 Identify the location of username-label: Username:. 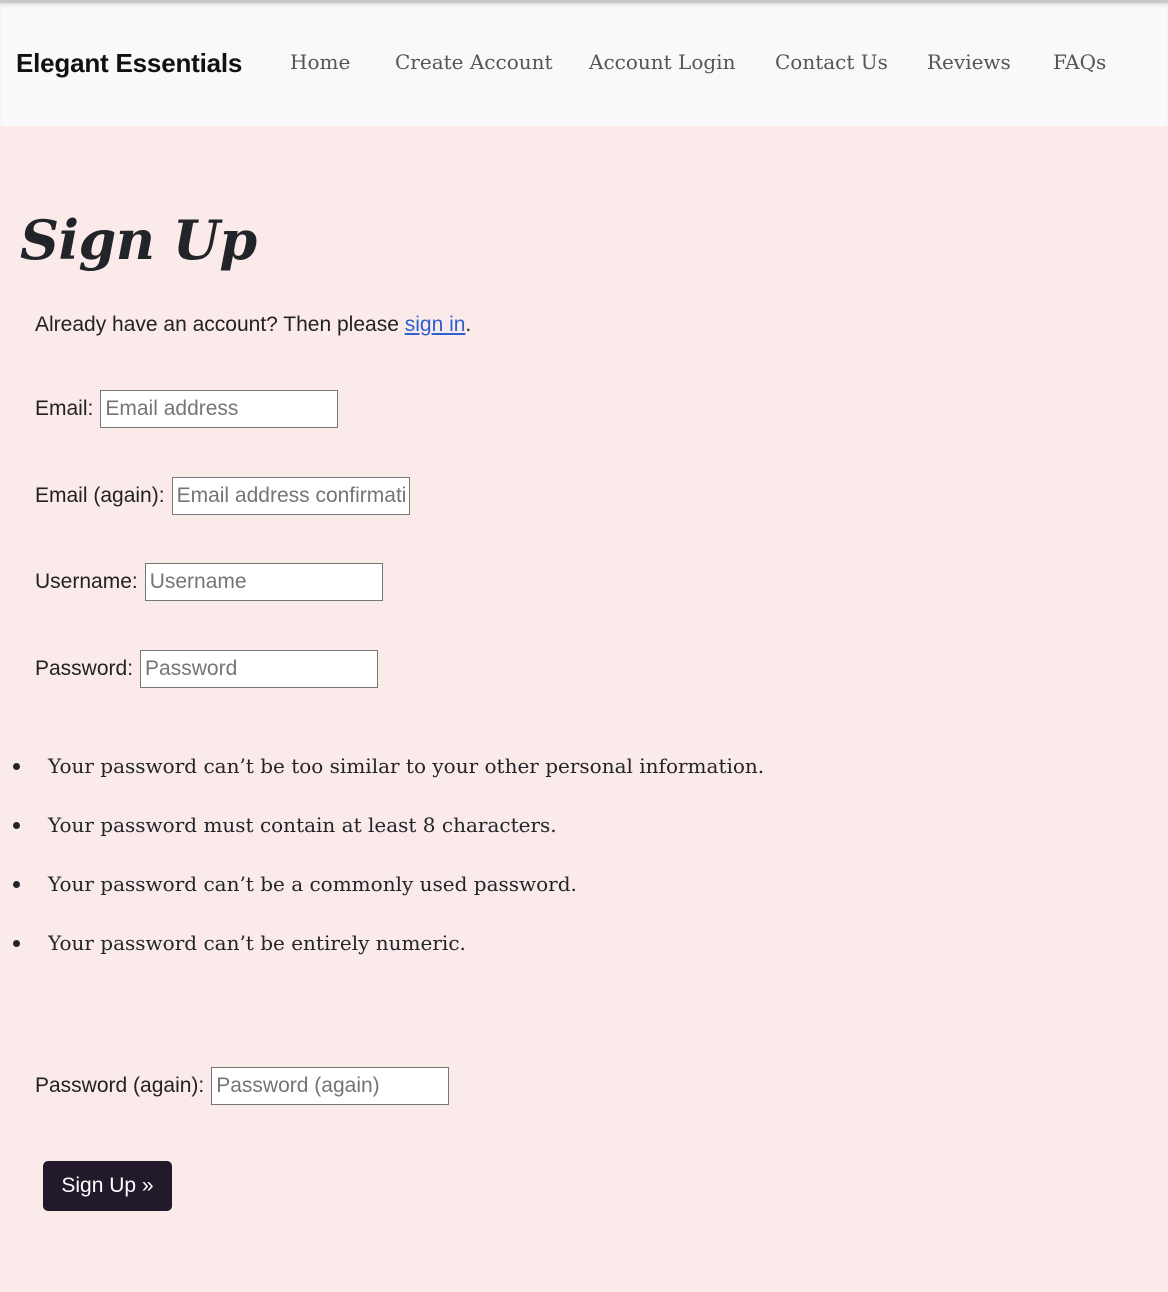
(86, 581).